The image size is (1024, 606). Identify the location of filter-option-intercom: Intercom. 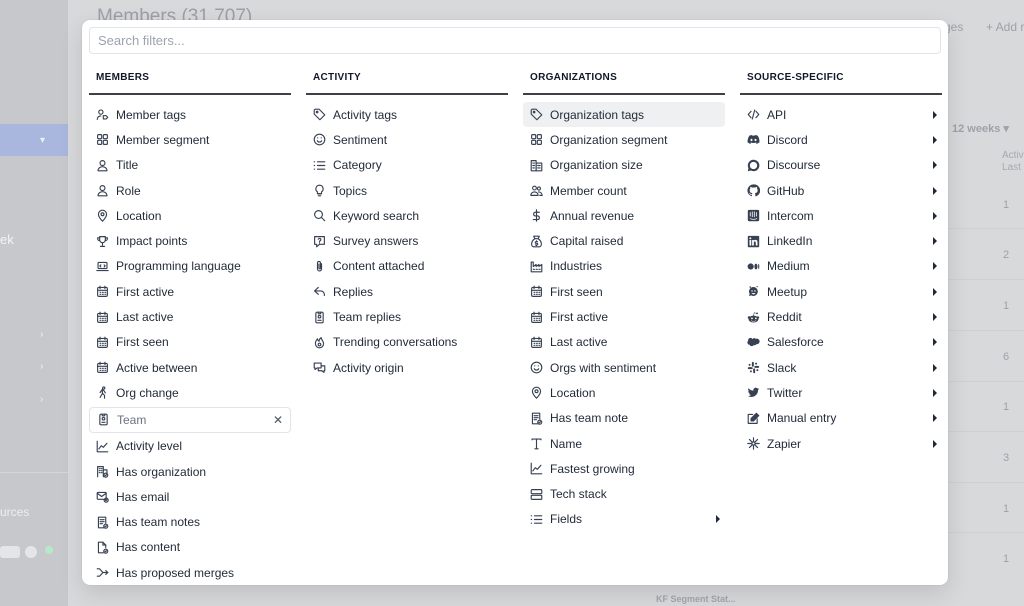
(841, 215).